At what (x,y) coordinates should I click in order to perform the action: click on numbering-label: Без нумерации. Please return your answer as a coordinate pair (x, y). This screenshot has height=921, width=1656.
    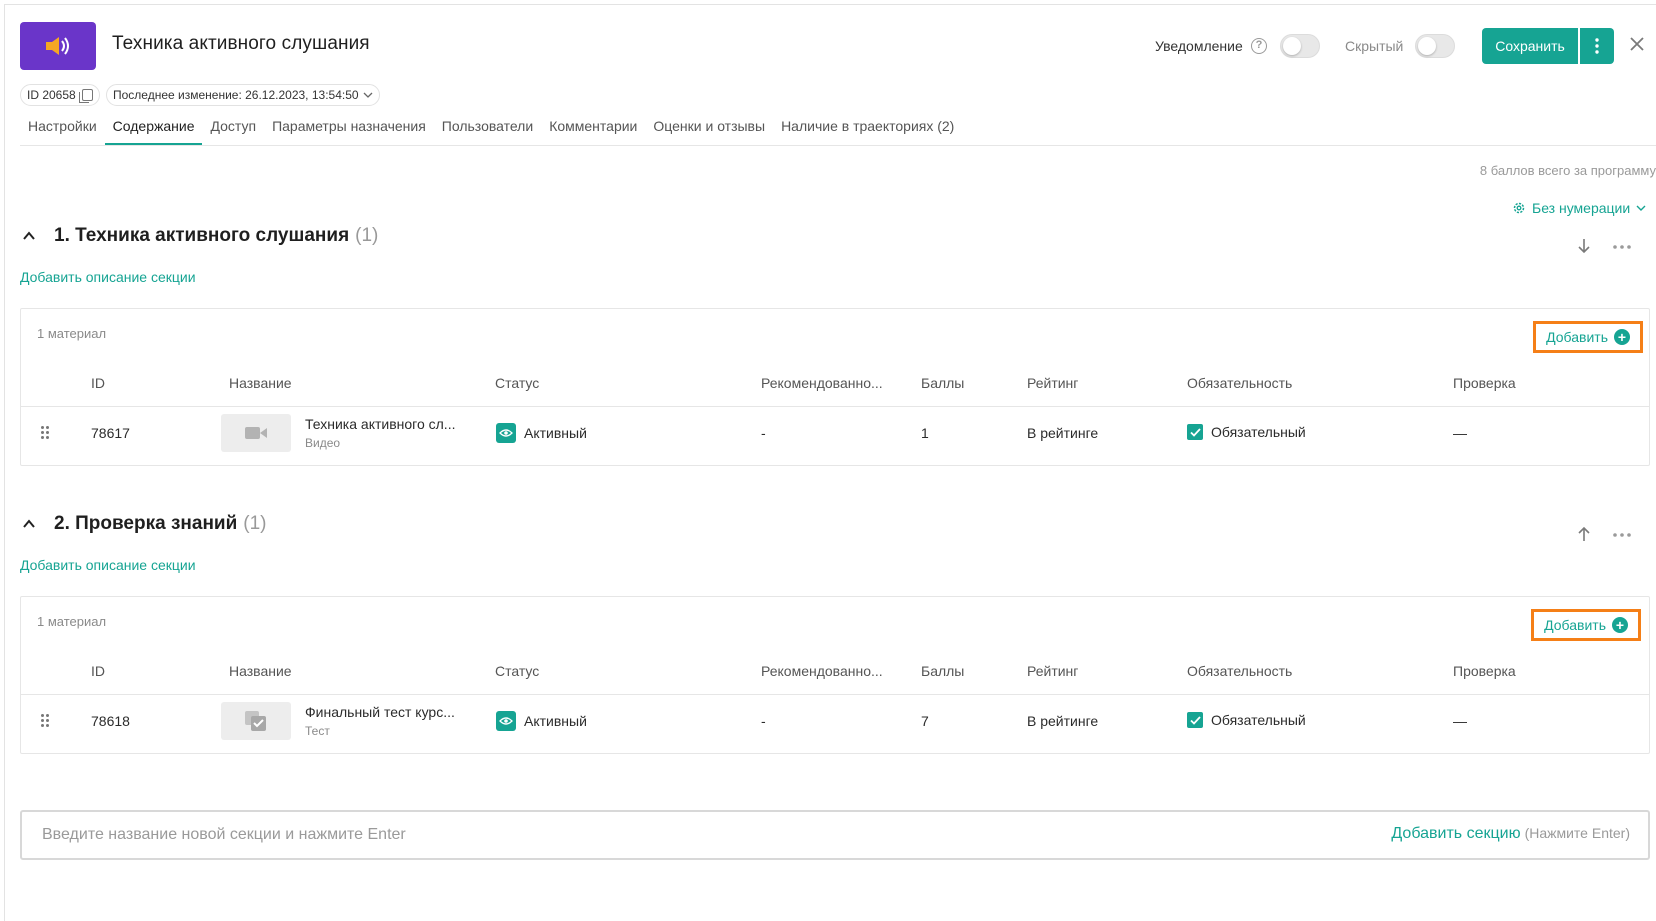
    Looking at the image, I should click on (1581, 208).